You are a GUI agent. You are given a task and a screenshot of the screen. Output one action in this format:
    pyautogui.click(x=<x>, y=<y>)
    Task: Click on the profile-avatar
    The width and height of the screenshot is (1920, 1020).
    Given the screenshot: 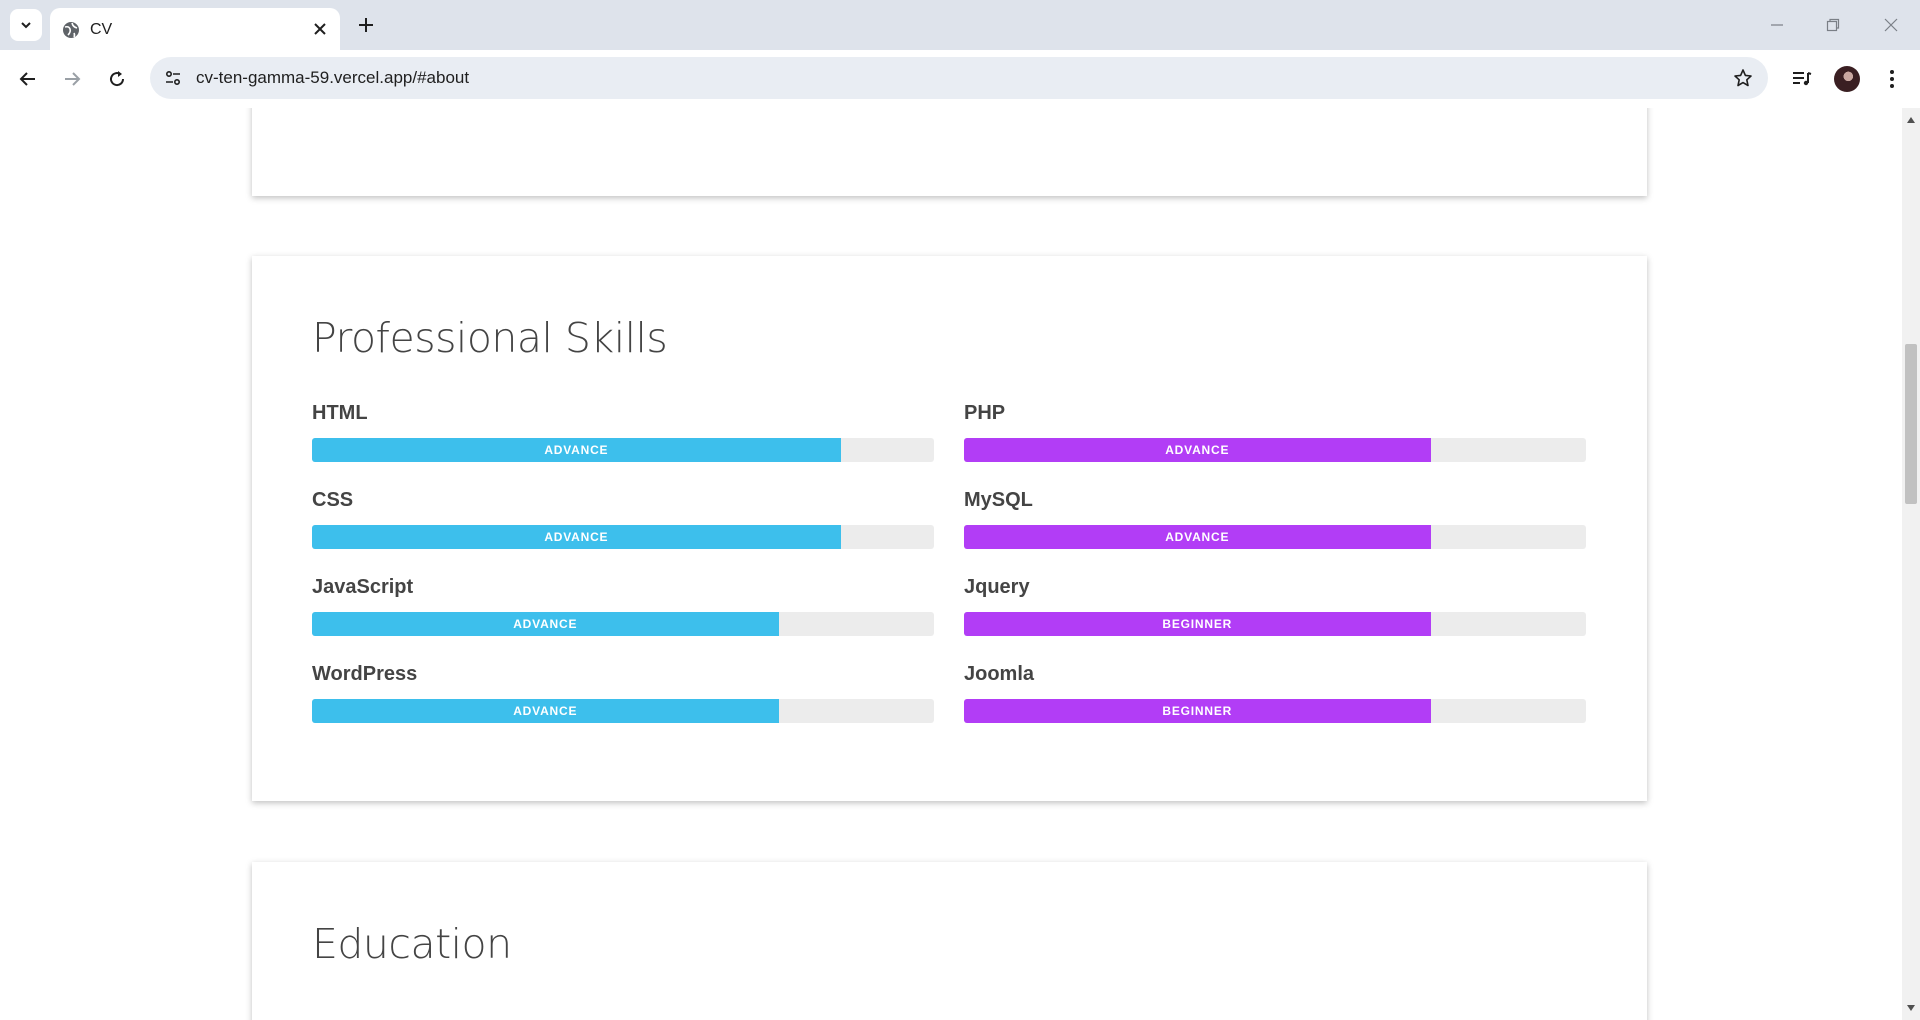 What is the action you would take?
    pyautogui.click(x=1847, y=79)
    